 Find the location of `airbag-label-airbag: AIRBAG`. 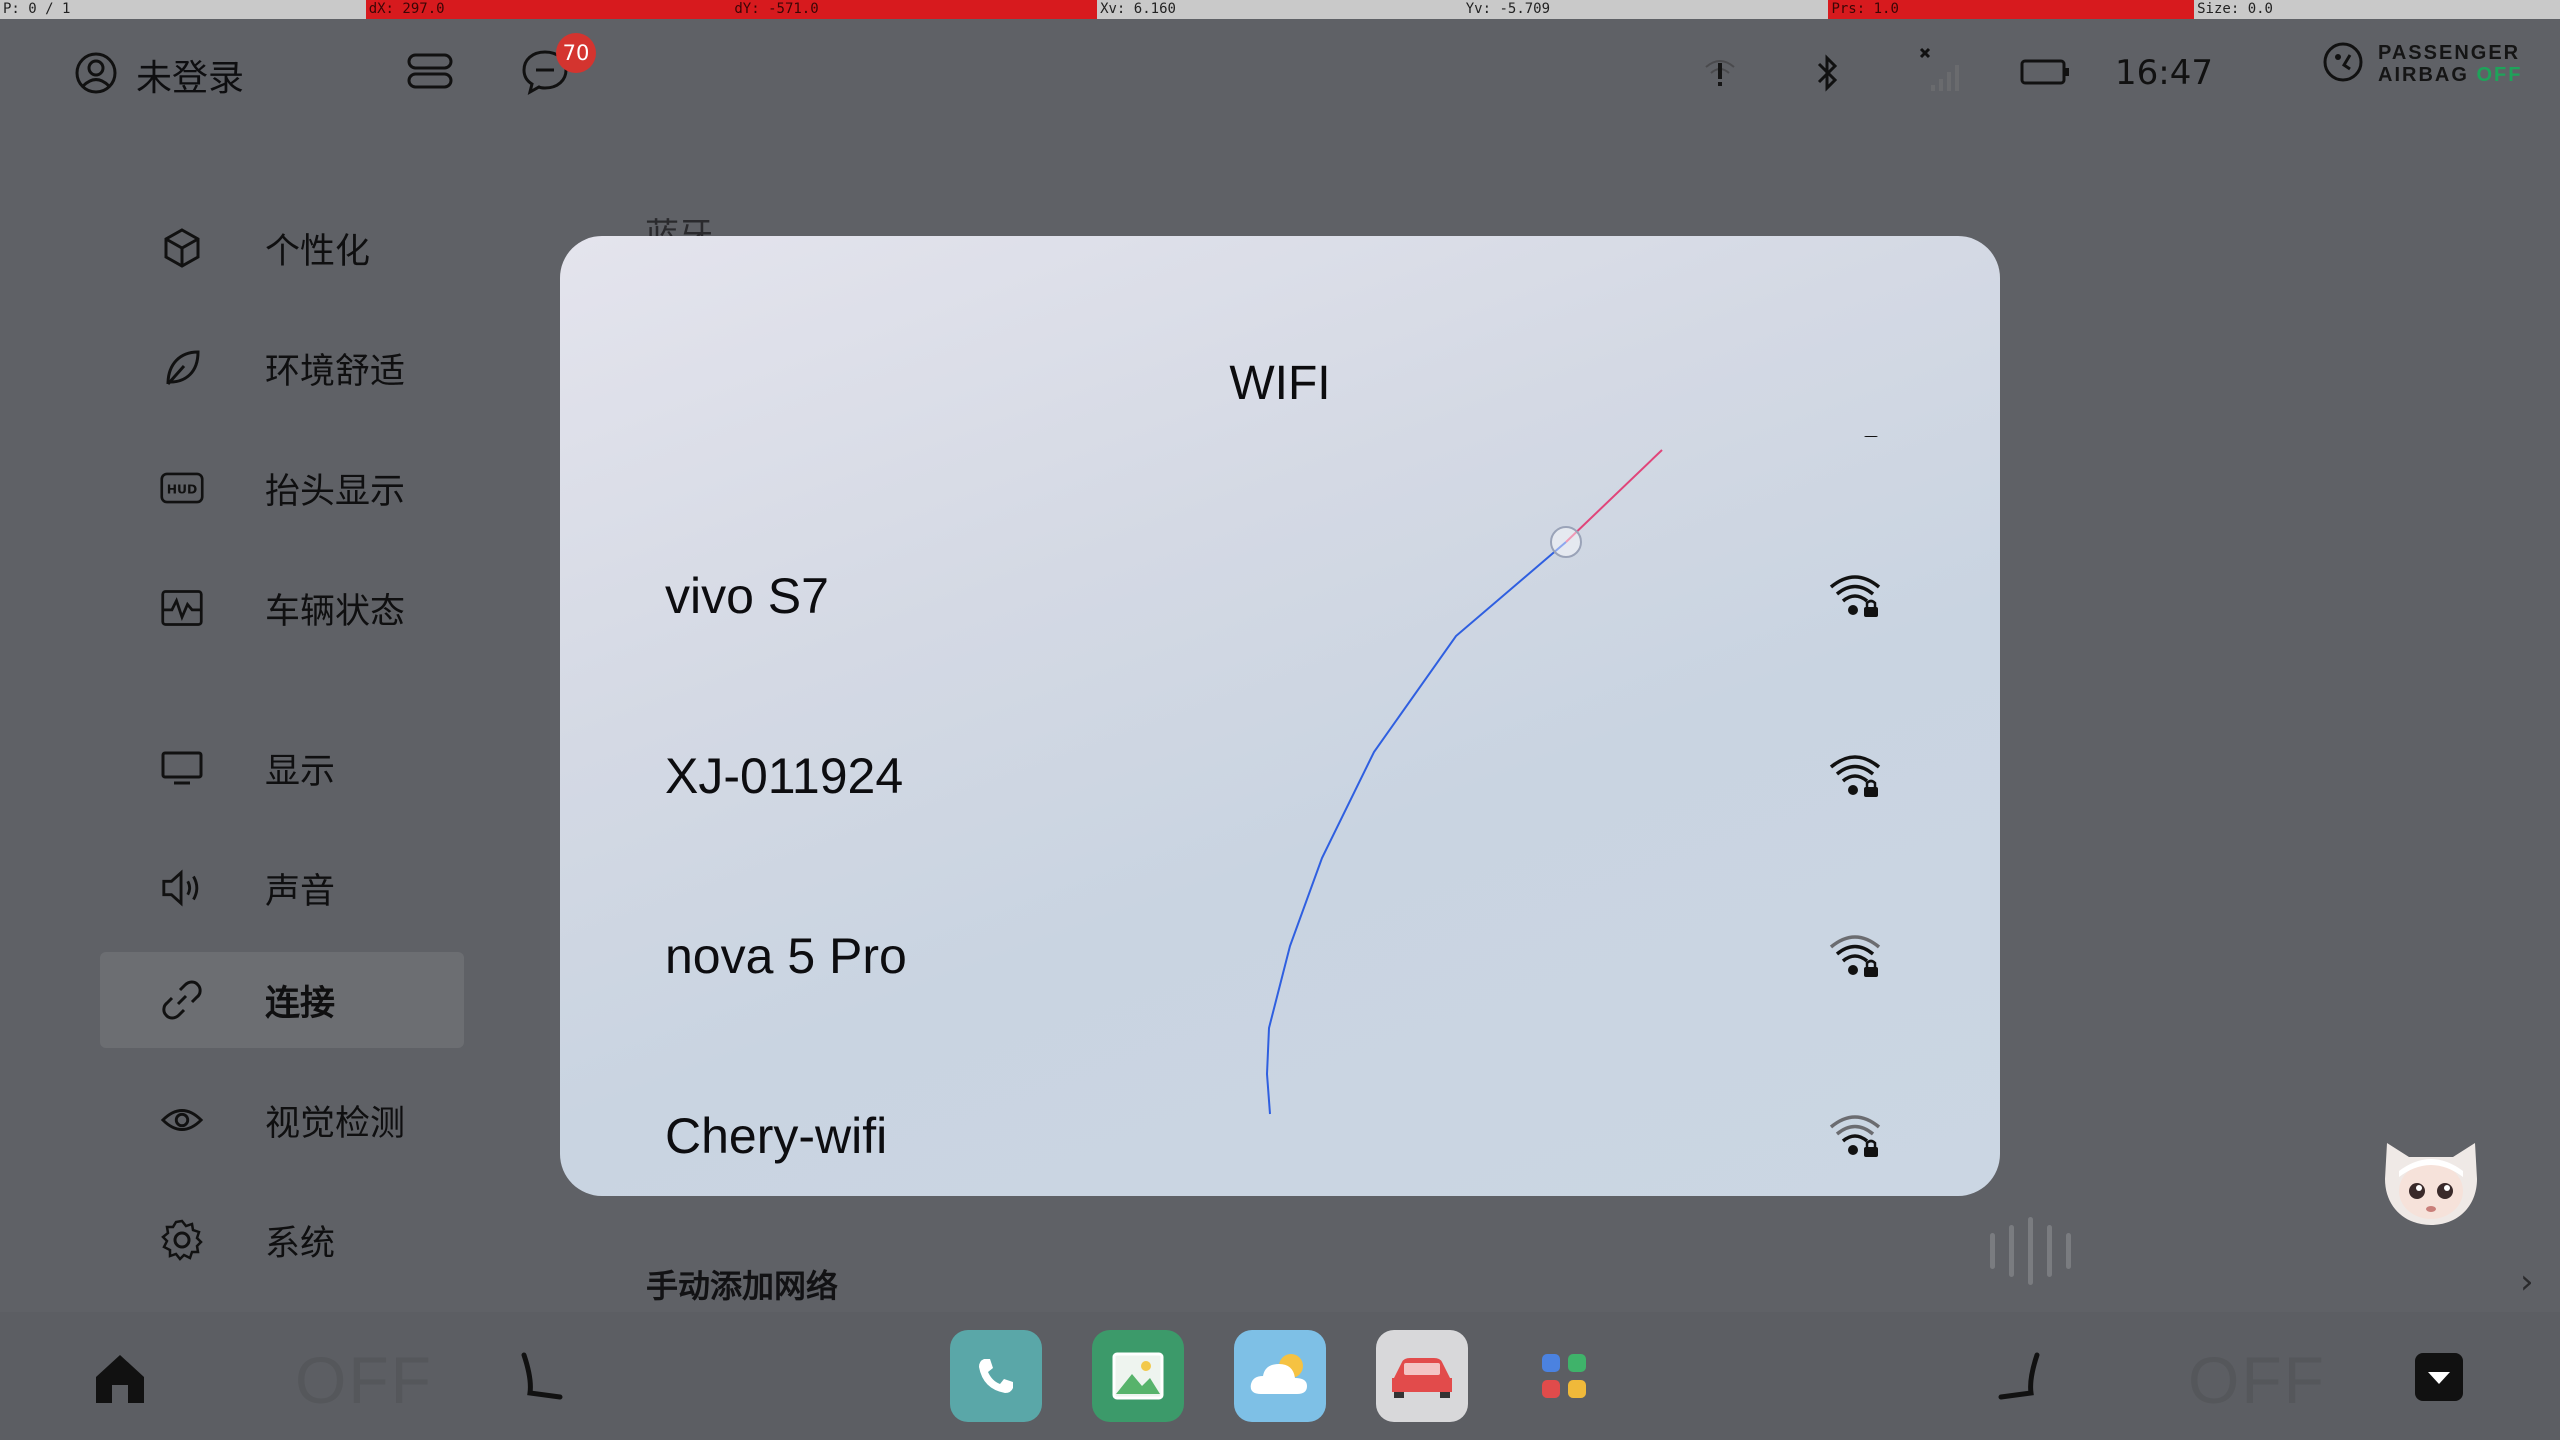

airbag-label-airbag: AIRBAG is located at coordinates (2423, 75).